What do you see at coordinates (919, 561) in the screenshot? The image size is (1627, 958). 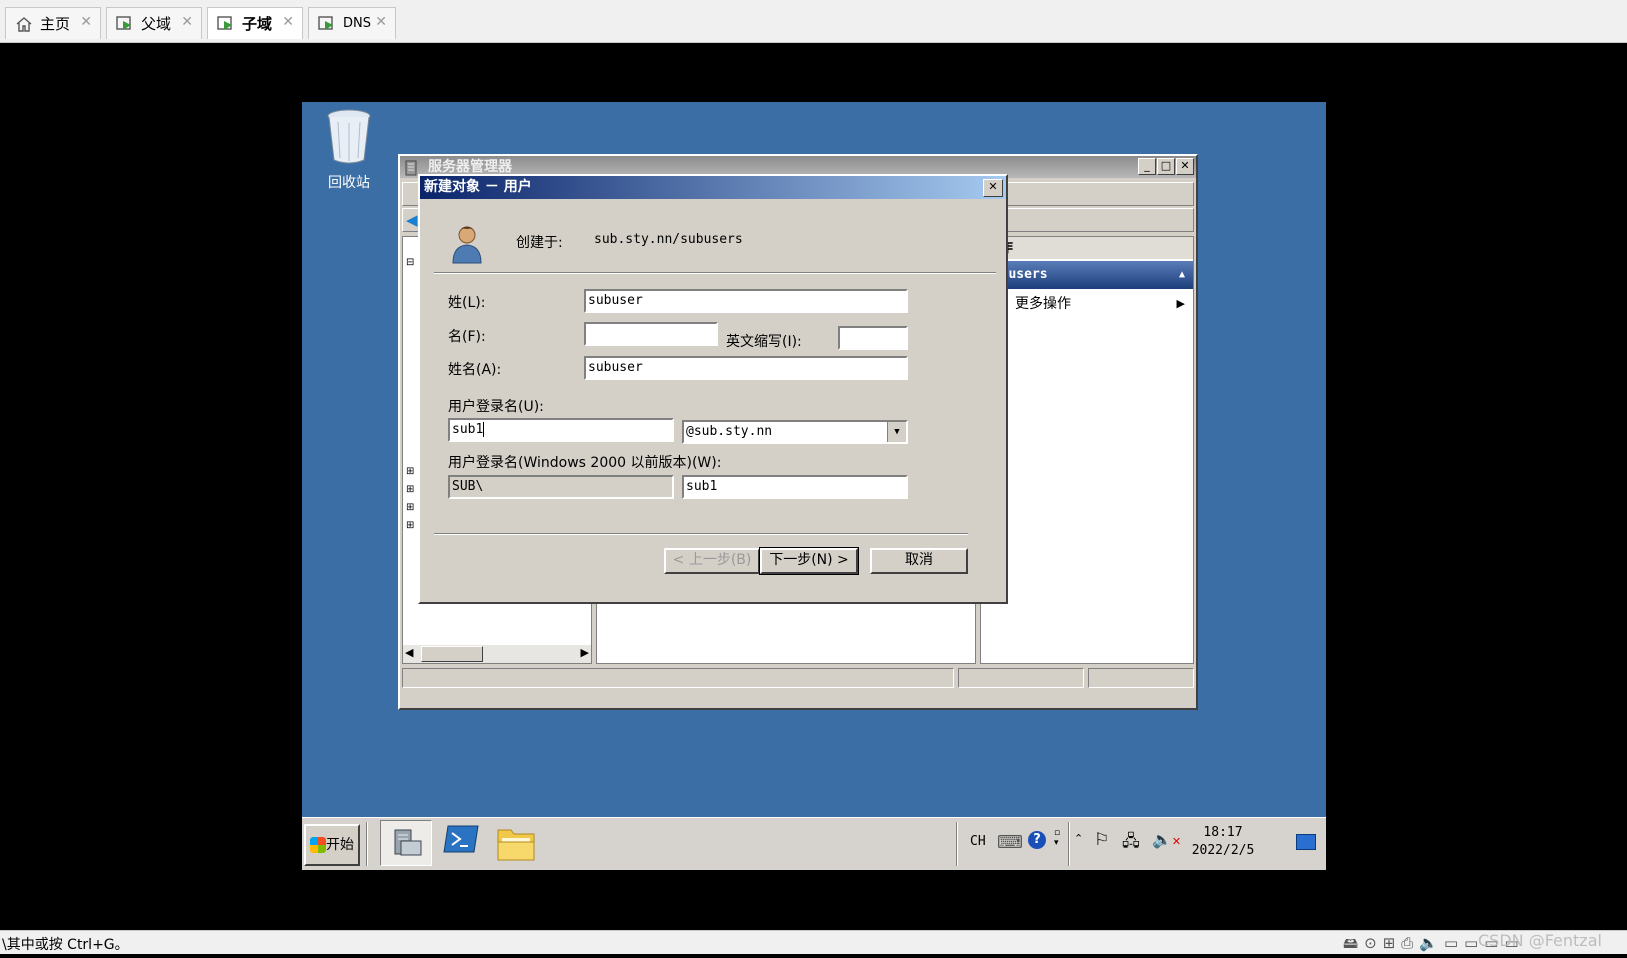 I see `cancel-button: 取消` at bounding box center [919, 561].